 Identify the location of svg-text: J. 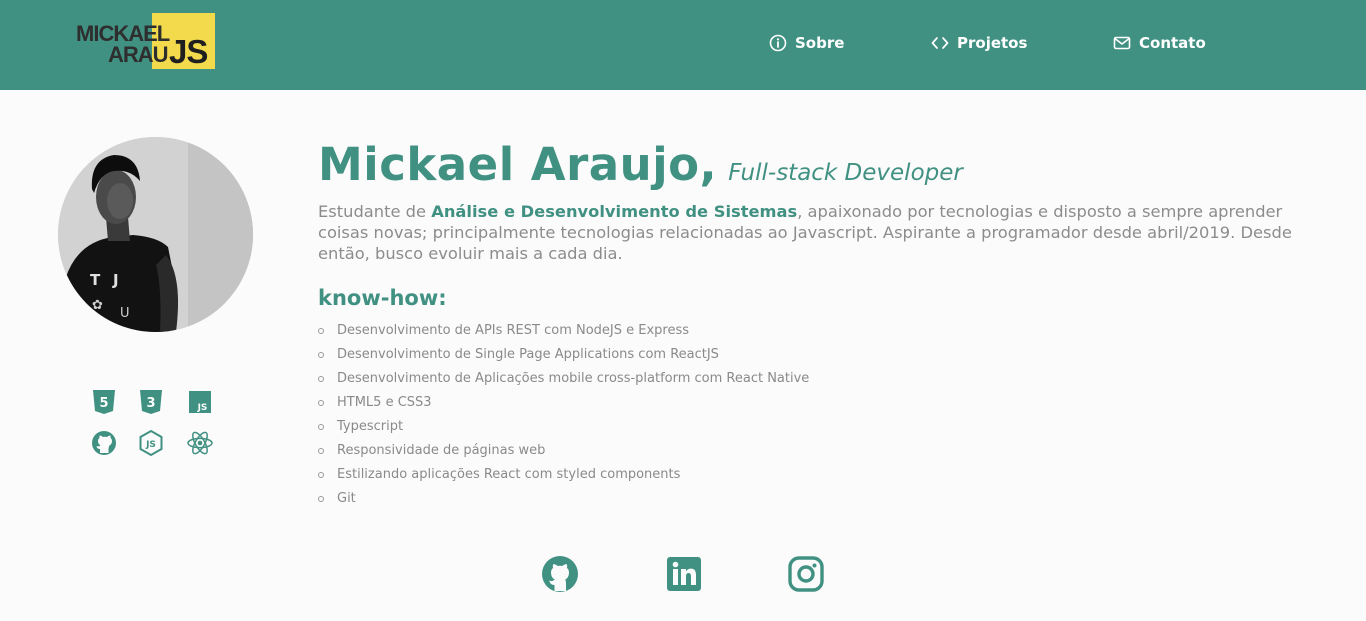
(115, 280).